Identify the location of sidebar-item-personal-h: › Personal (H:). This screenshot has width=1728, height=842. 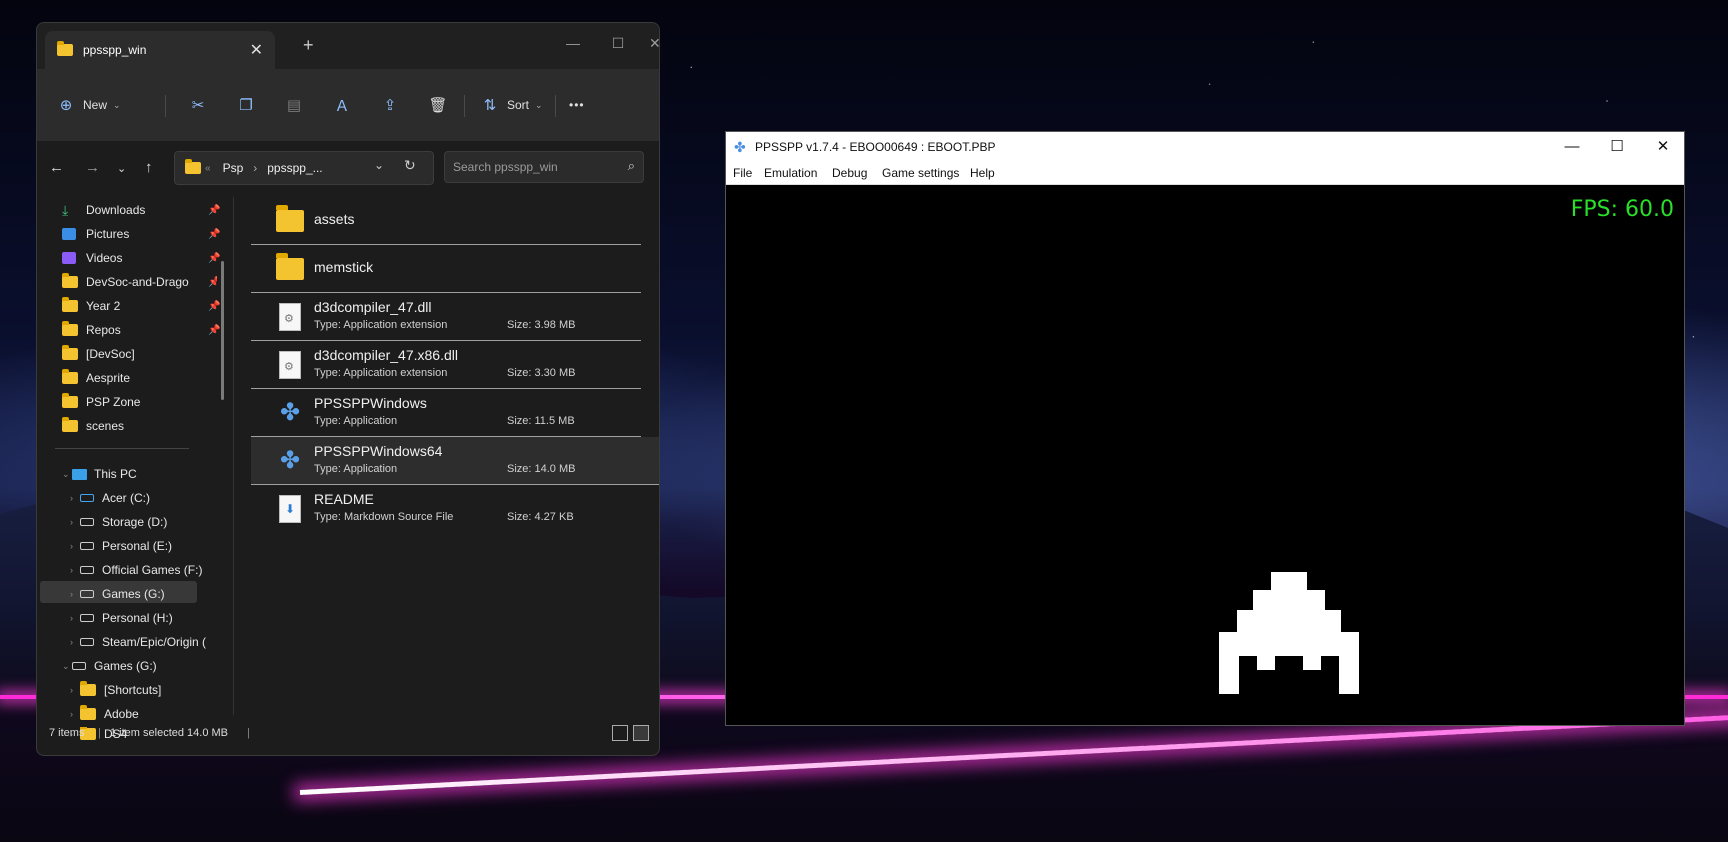
(121, 618).